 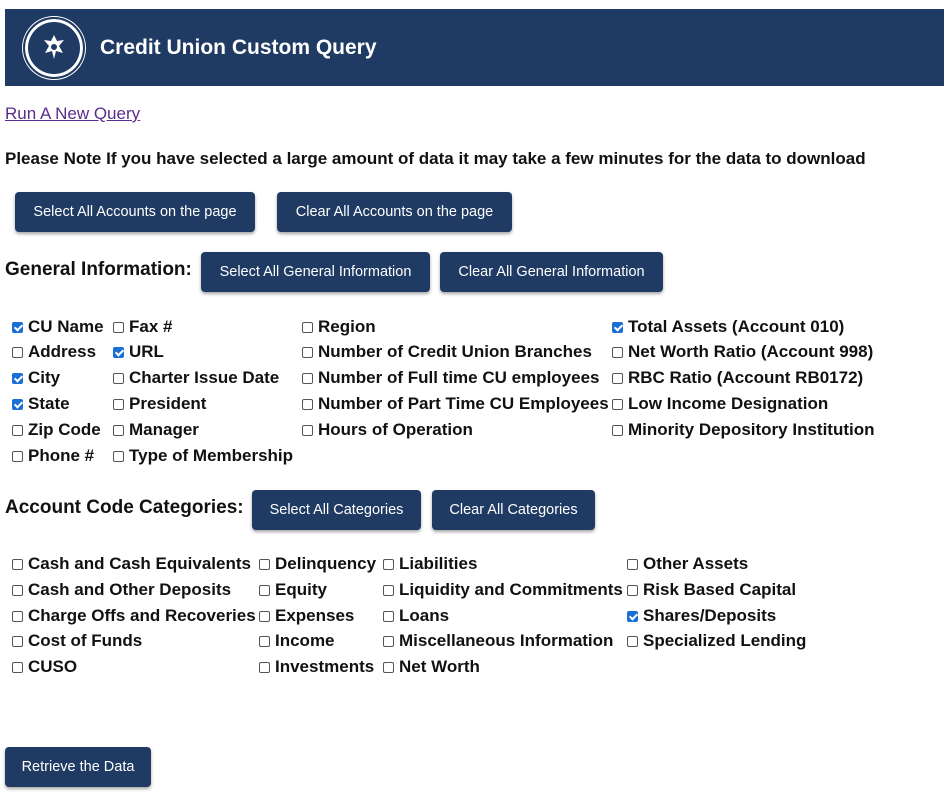 What do you see at coordinates (72, 114) in the screenshot?
I see `run-new-query-link: Run A New Query` at bounding box center [72, 114].